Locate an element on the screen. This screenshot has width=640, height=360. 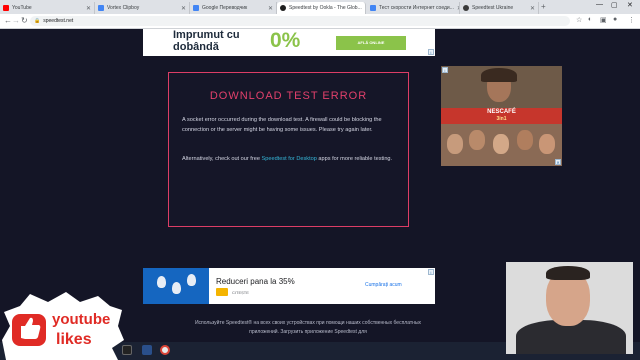
ad-banner-top: Imprumut cu dobândă 0% AFLĂ ONLINE i is located at coordinates (289, 42).